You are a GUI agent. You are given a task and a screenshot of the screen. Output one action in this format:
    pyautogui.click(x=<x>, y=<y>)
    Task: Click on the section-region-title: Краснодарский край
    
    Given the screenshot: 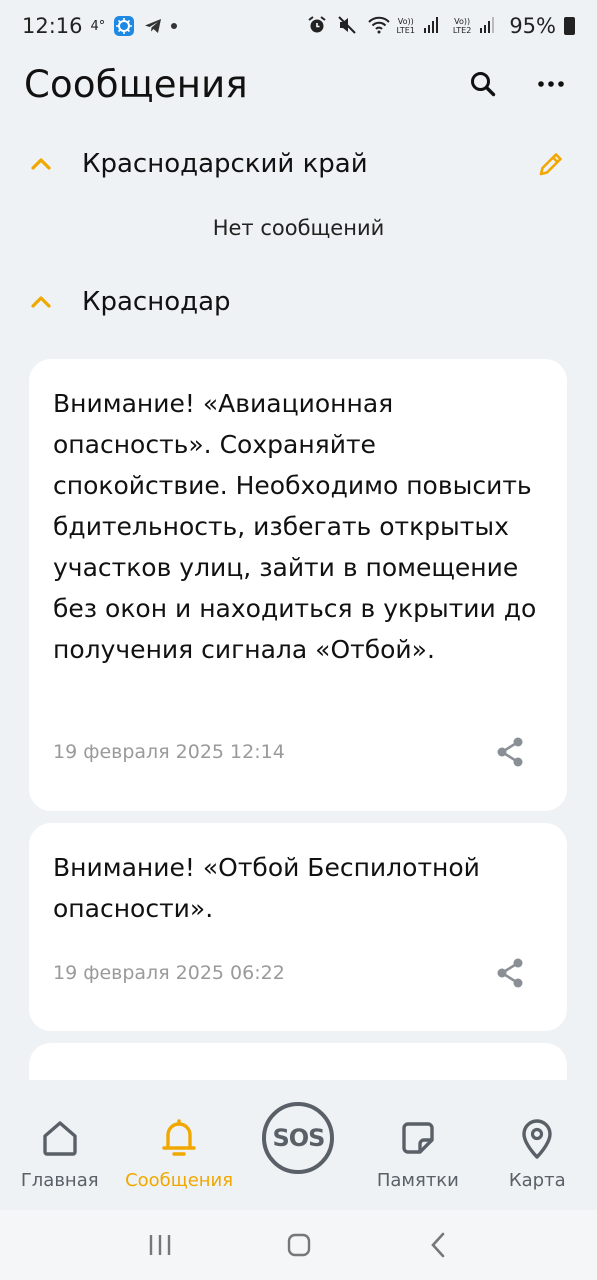 What is the action you would take?
    pyautogui.click(x=225, y=164)
    